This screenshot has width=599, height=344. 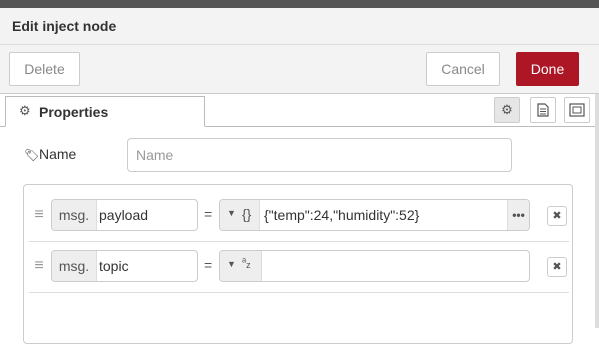 What do you see at coordinates (547, 69) in the screenshot?
I see `done-button: Done` at bounding box center [547, 69].